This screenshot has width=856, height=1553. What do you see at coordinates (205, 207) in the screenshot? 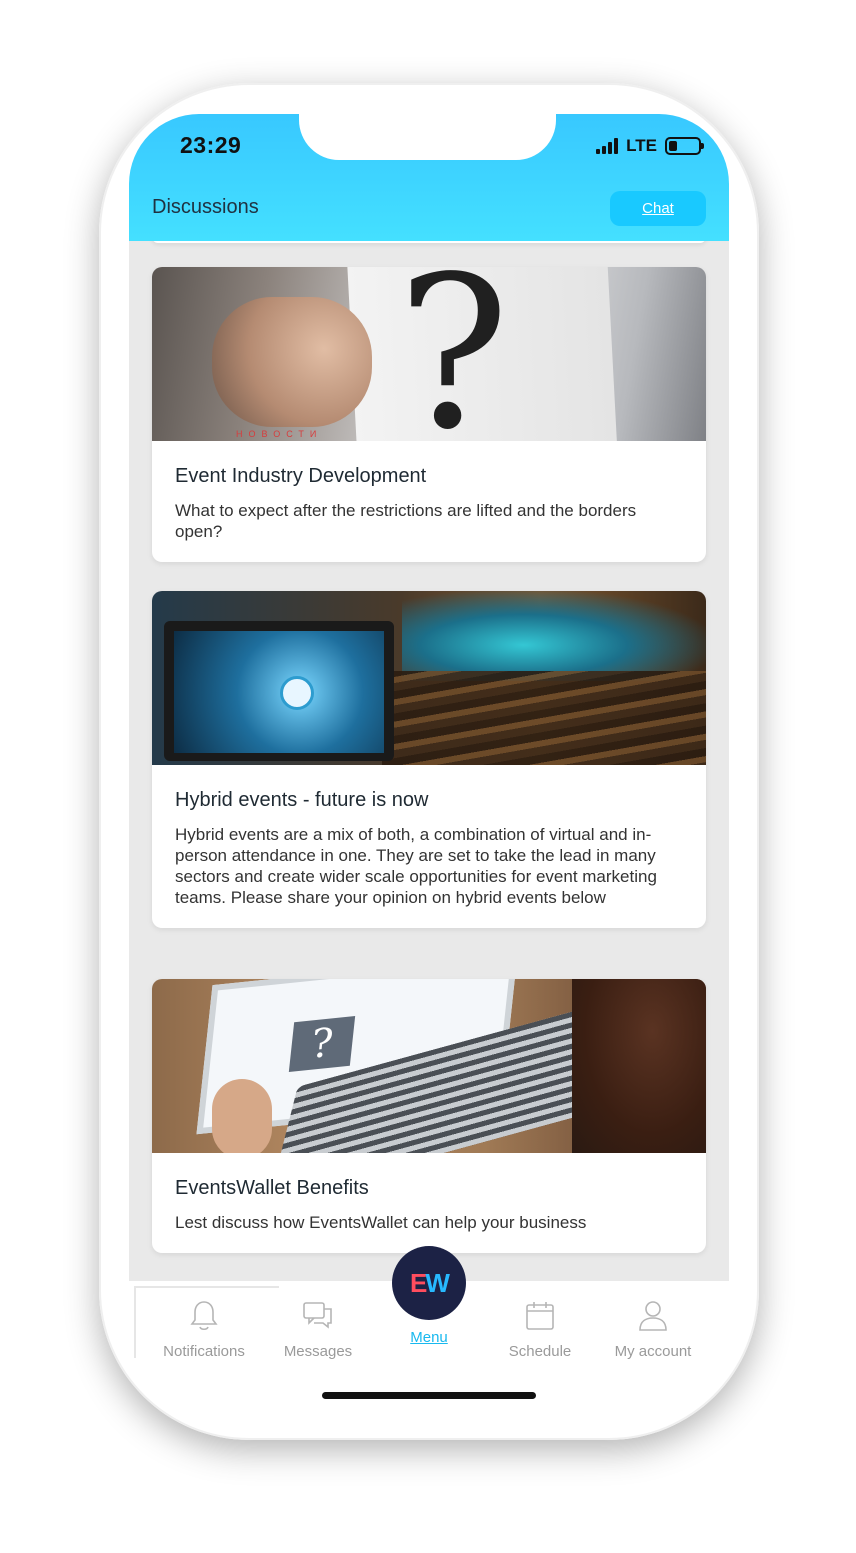
I see `page-title: Discussions` at bounding box center [205, 207].